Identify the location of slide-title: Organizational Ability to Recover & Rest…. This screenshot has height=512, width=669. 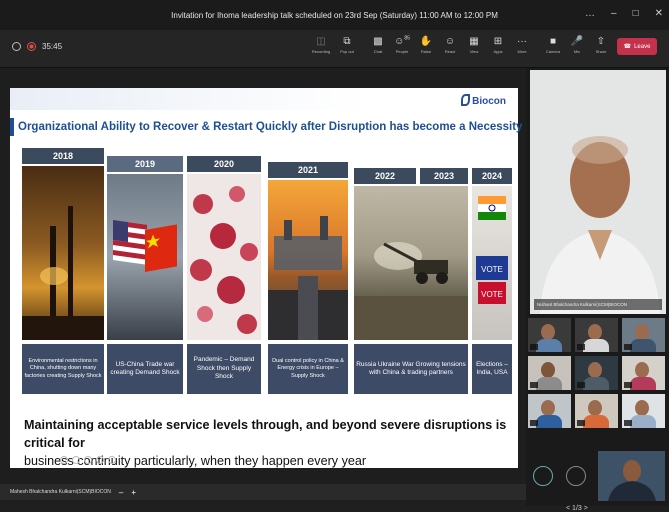
(270, 127).